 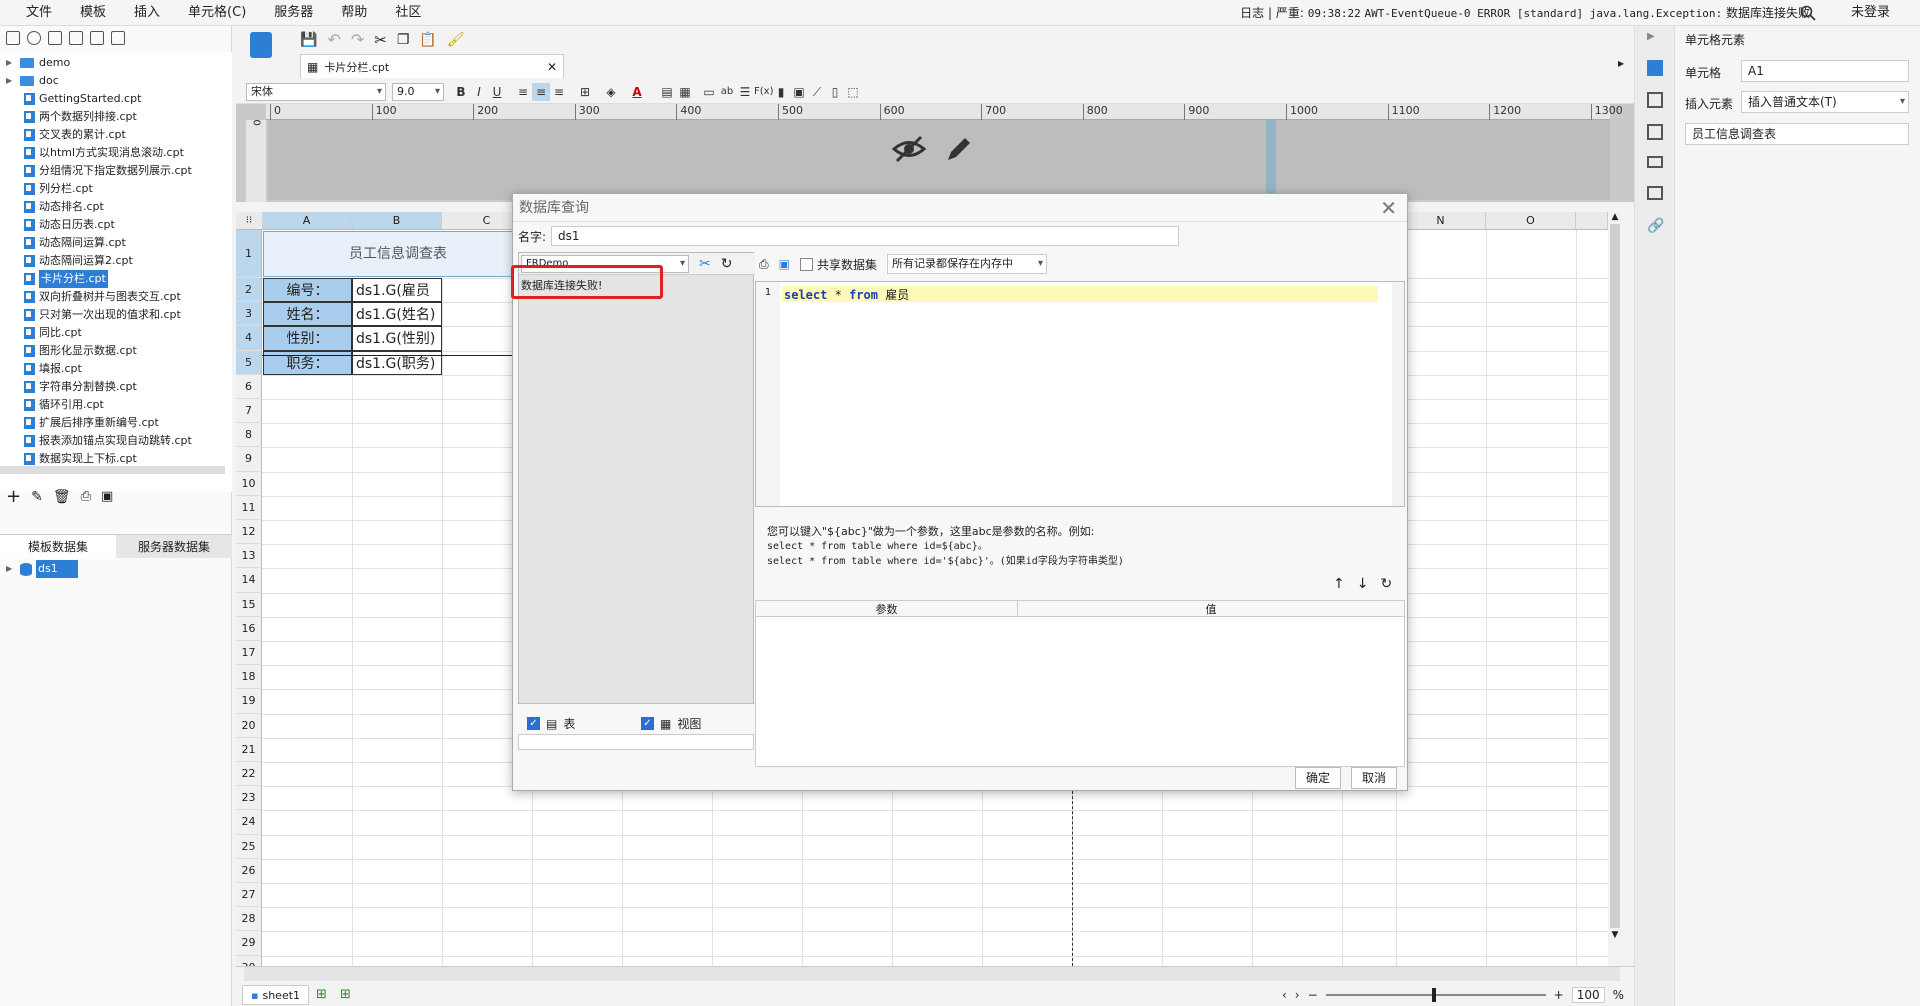 I want to click on ok-button: 确定, so click(x=1318, y=778).